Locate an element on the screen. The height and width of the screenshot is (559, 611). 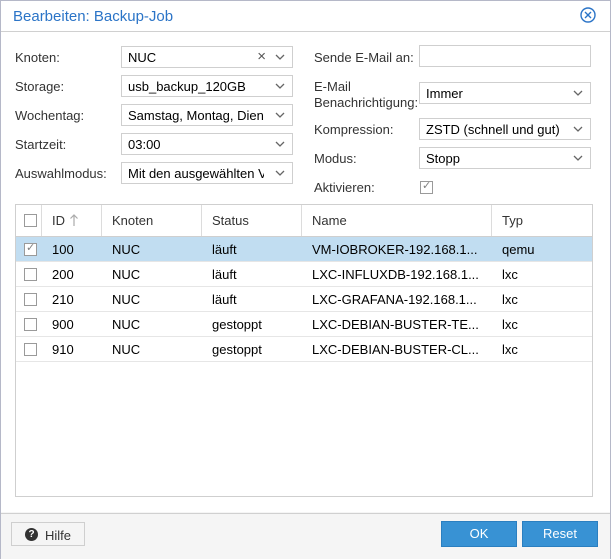
help-button-label: Hilfe is located at coordinates (58, 535).